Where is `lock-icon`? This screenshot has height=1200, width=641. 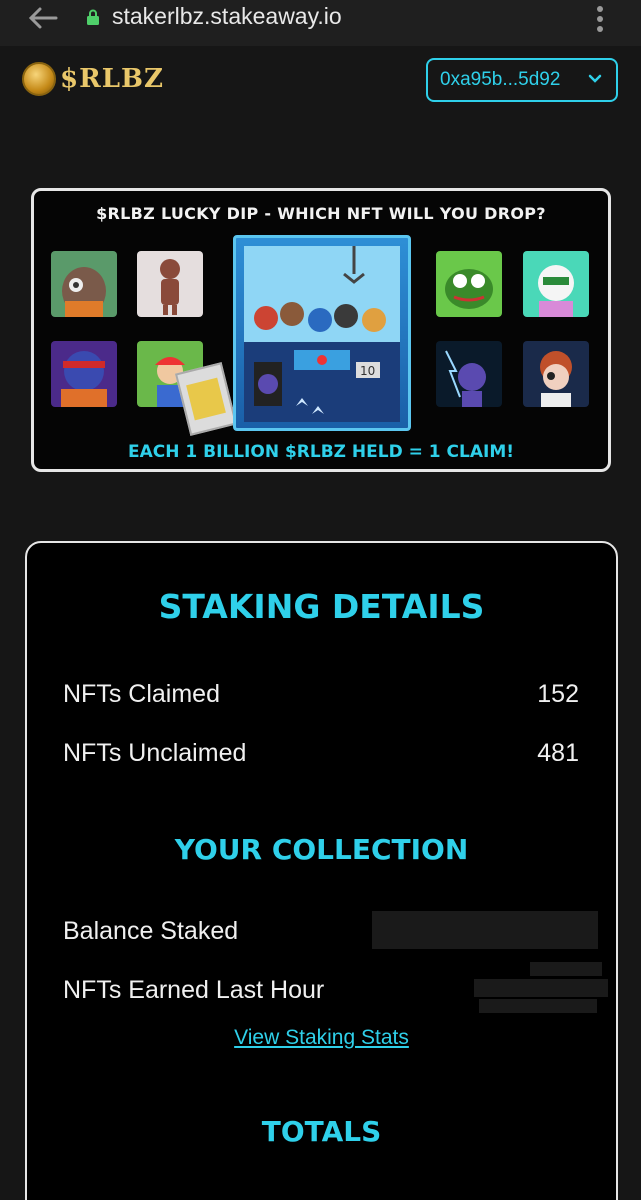
lock-icon is located at coordinates (93, 17).